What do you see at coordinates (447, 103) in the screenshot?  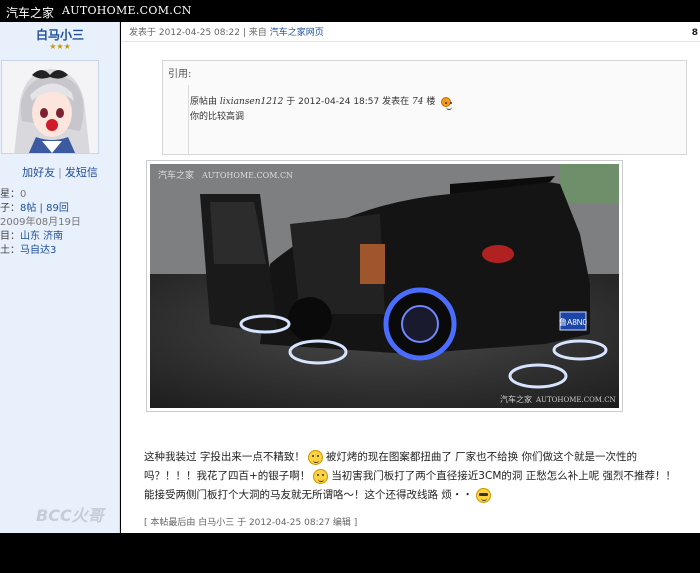 I see `goto-arrow-icon` at bounding box center [447, 103].